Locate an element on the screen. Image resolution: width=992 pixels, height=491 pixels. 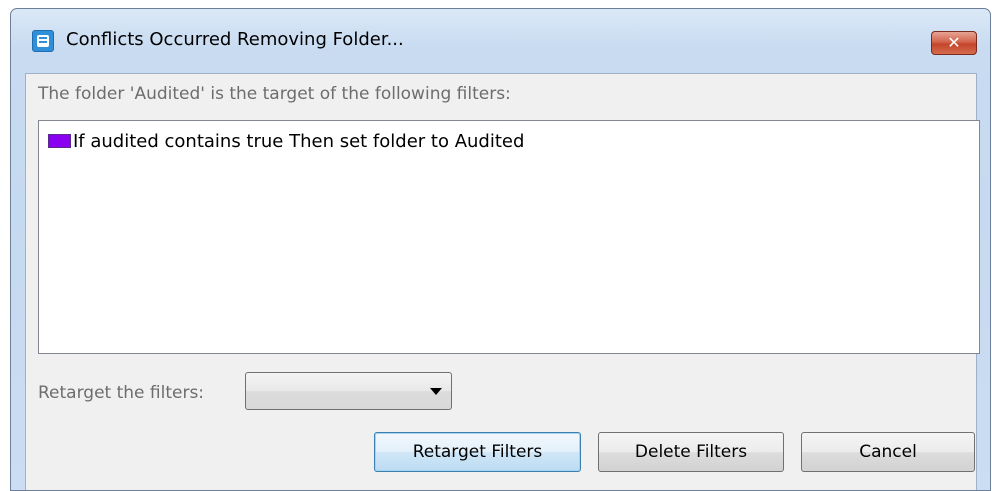
delete-filters-button: Delete Filters is located at coordinates (691, 452).